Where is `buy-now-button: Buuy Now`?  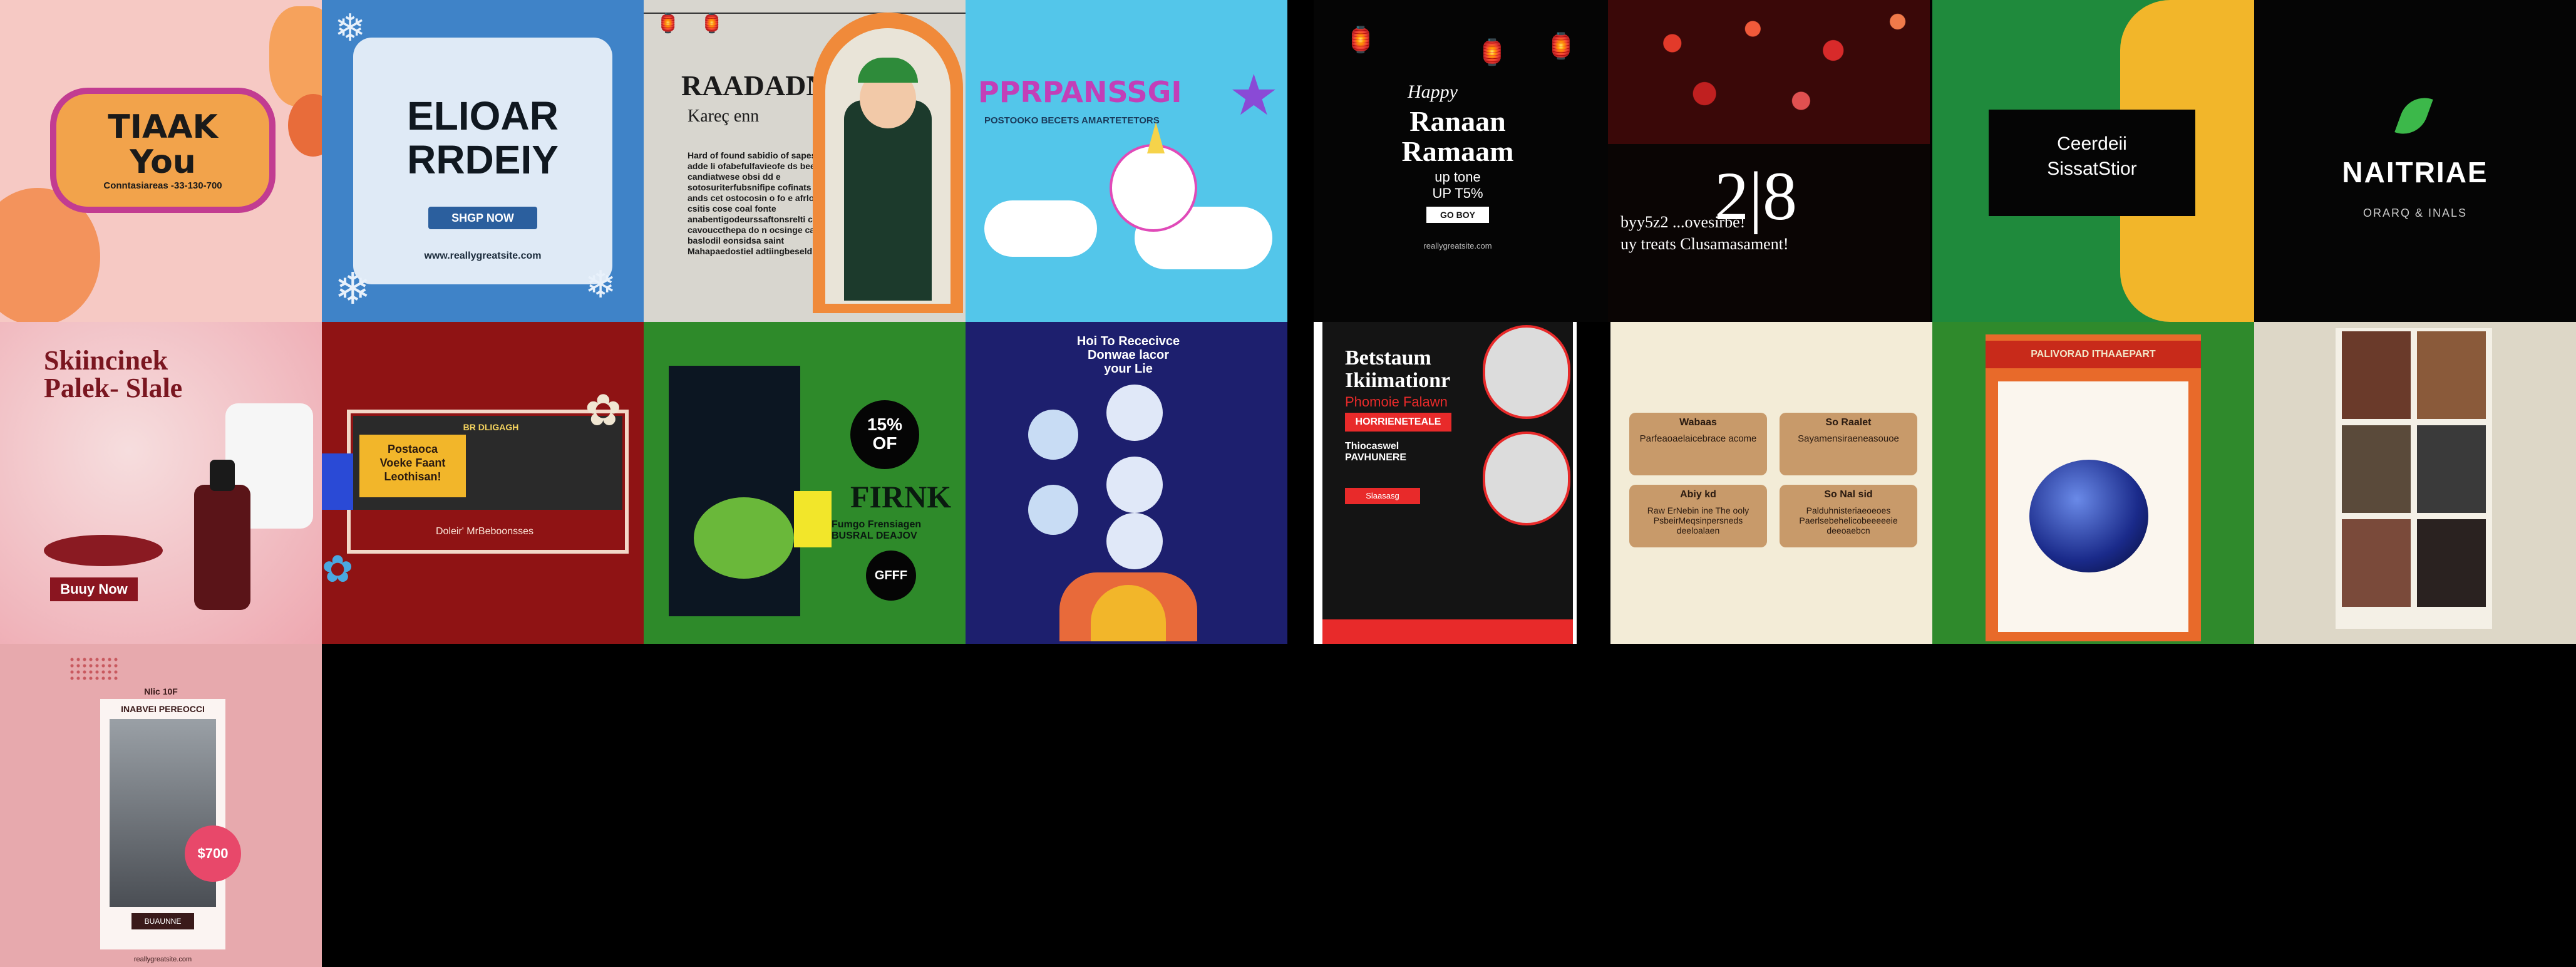 buy-now-button: Buuy Now is located at coordinates (94, 589).